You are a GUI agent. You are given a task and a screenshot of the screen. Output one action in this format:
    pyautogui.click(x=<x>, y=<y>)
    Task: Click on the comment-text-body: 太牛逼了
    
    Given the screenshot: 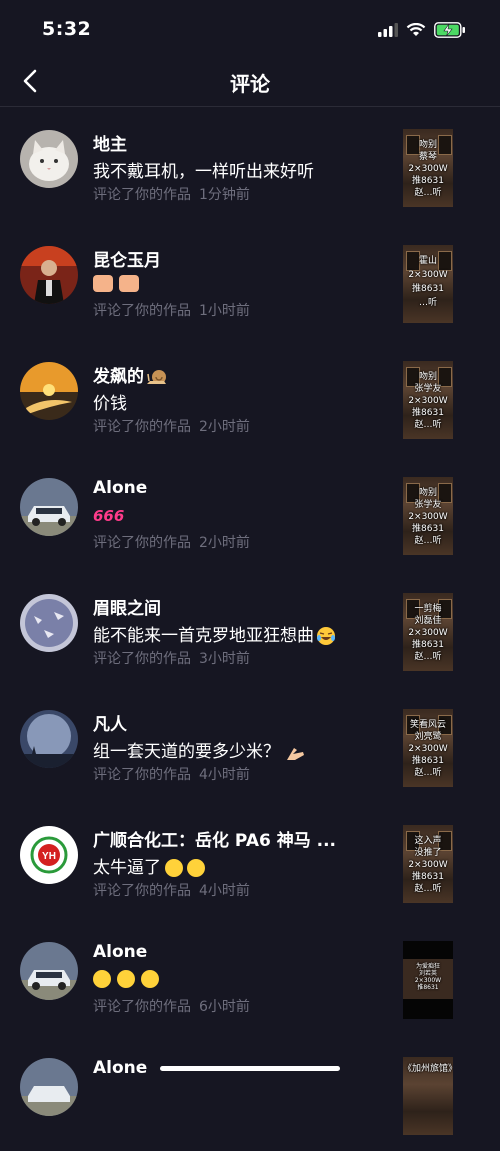 What is the action you would take?
    pyautogui.click(x=127, y=868)
    